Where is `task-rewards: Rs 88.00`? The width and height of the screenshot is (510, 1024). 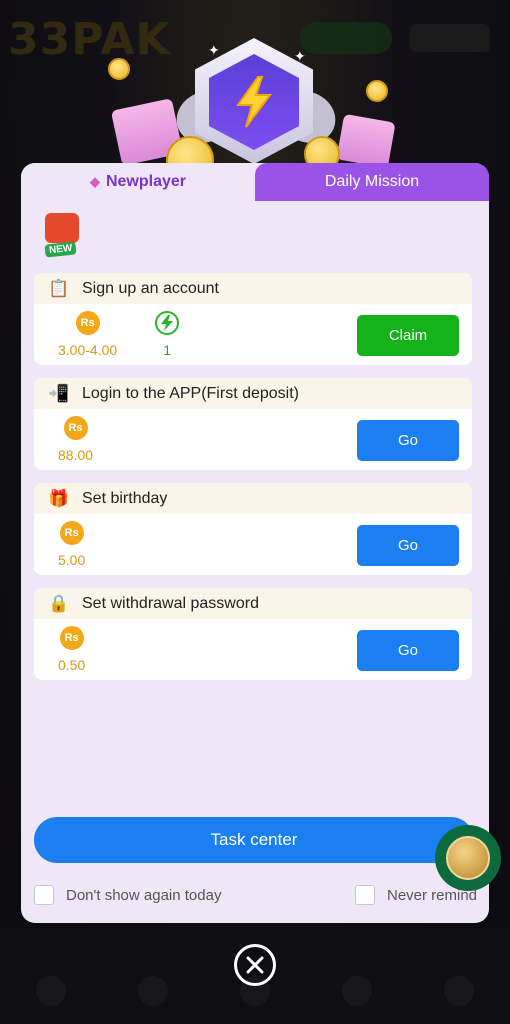 task-rewards: Rs 88.00 is located at coordinates (94, 439).